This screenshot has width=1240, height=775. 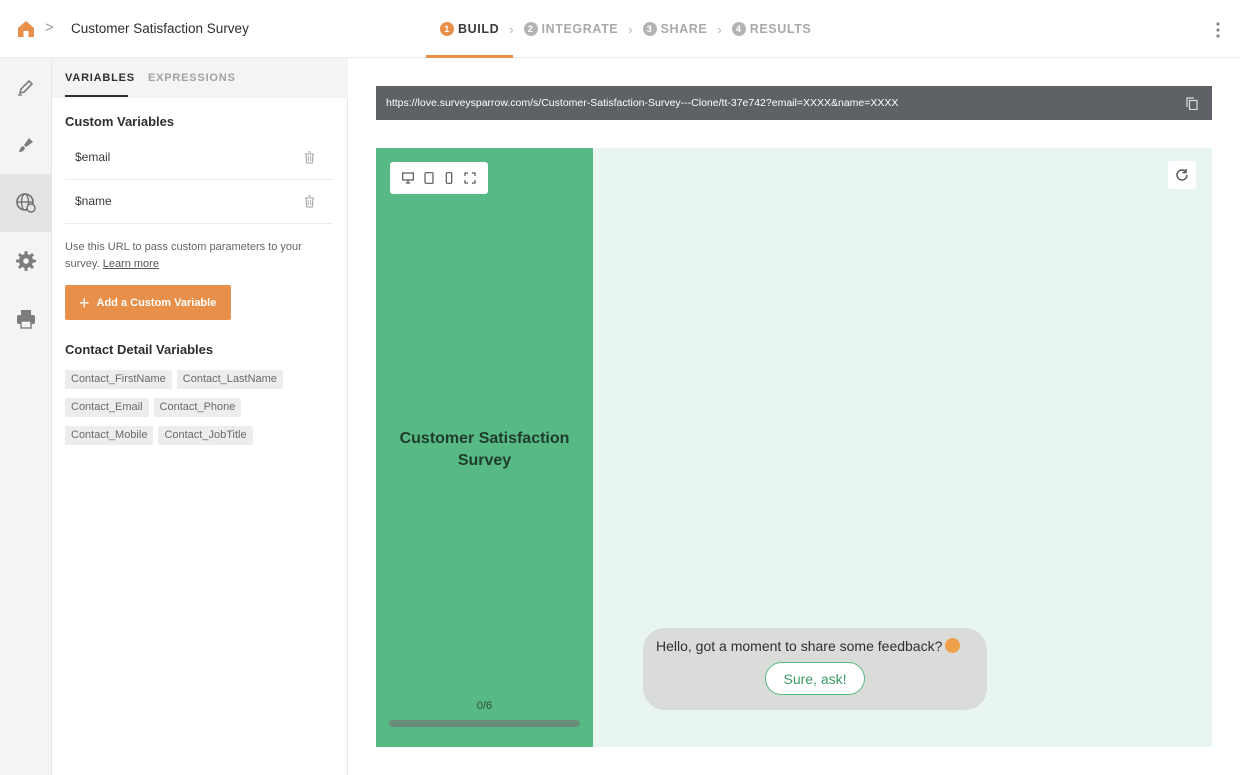 I want to click on device-toolbar, so click(x=439, y=178).